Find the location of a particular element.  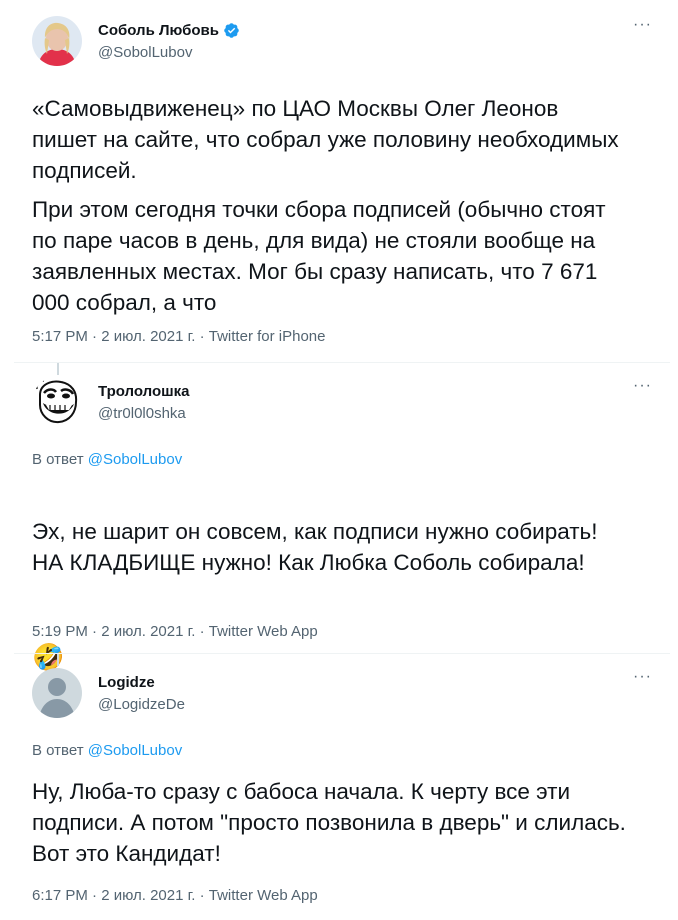

author-handle: @tr0l0l0shka is located at coordinates (142, 413).